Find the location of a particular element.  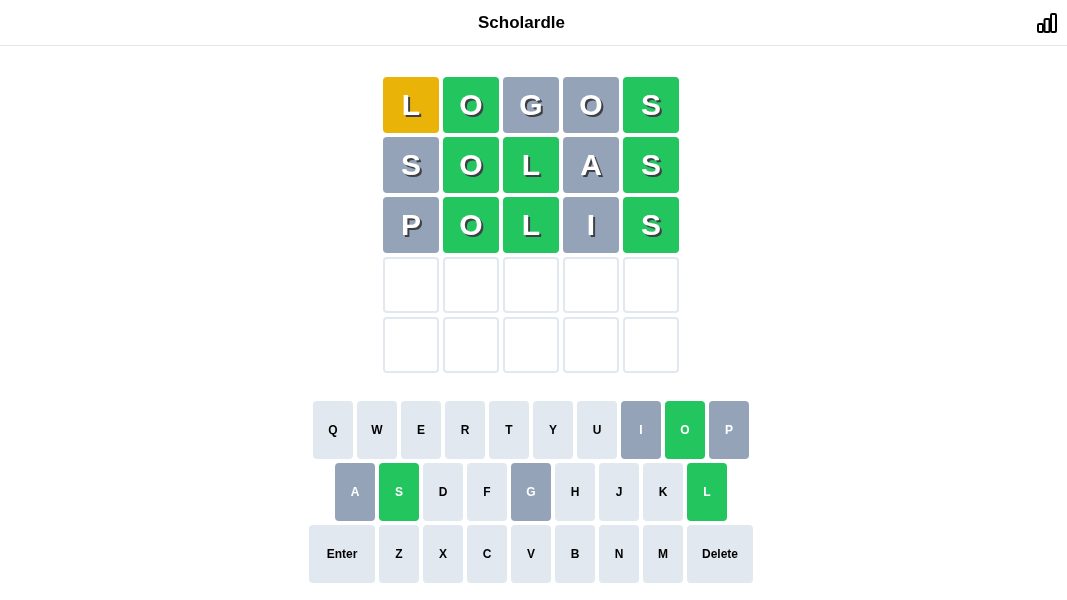

letter-key: U is located at coordinates (597, 430).